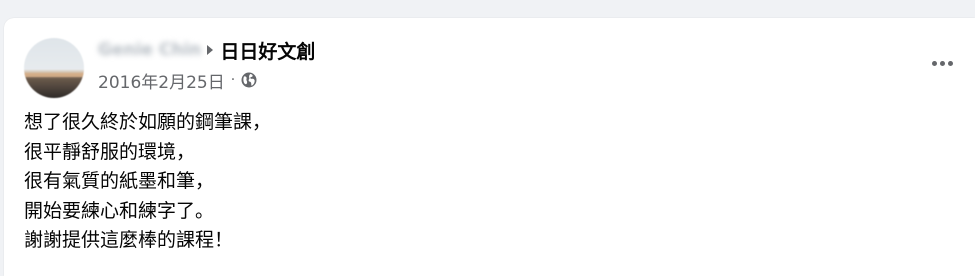 The width and height of the screenshot is (975, 276). I want to click on post-date: 2016年2月25日, so click(161, 80).